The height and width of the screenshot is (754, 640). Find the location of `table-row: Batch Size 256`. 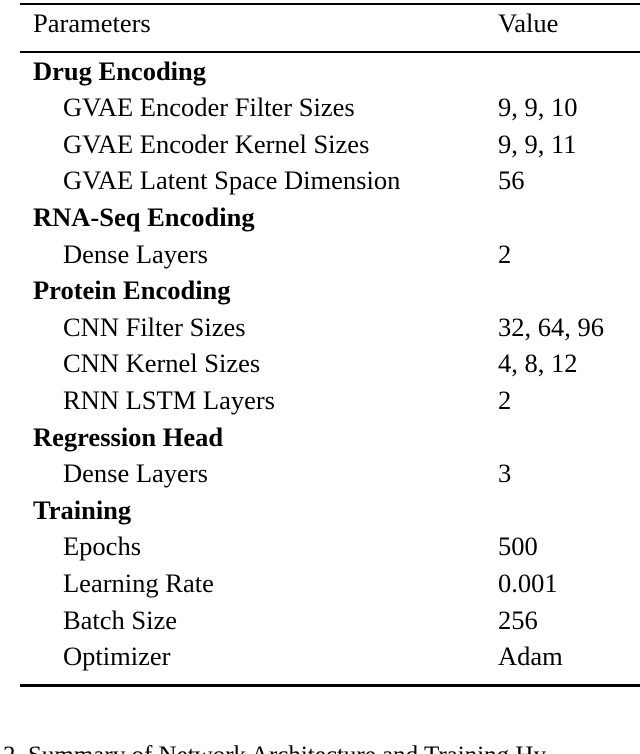

table-row: Batch Size 256 is located at coordinates (330, 620).